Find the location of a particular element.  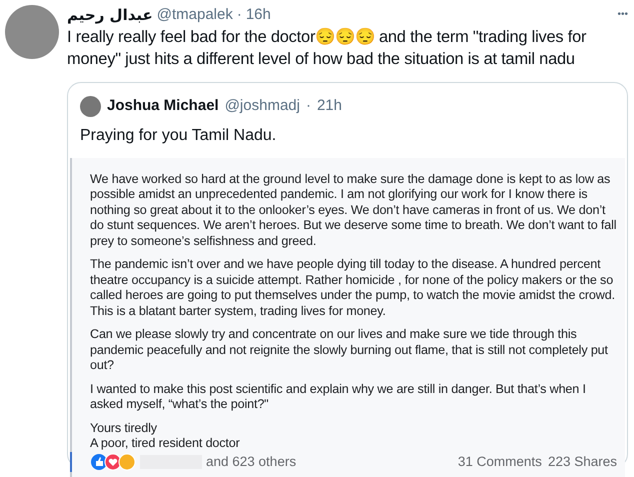

tweet-text: I really really feel bad for the doctor😔😔😔 and the term "trading lives for money" just hits a different level of how bad the situation is at tamil nadu is located at coordinates (327, 48).